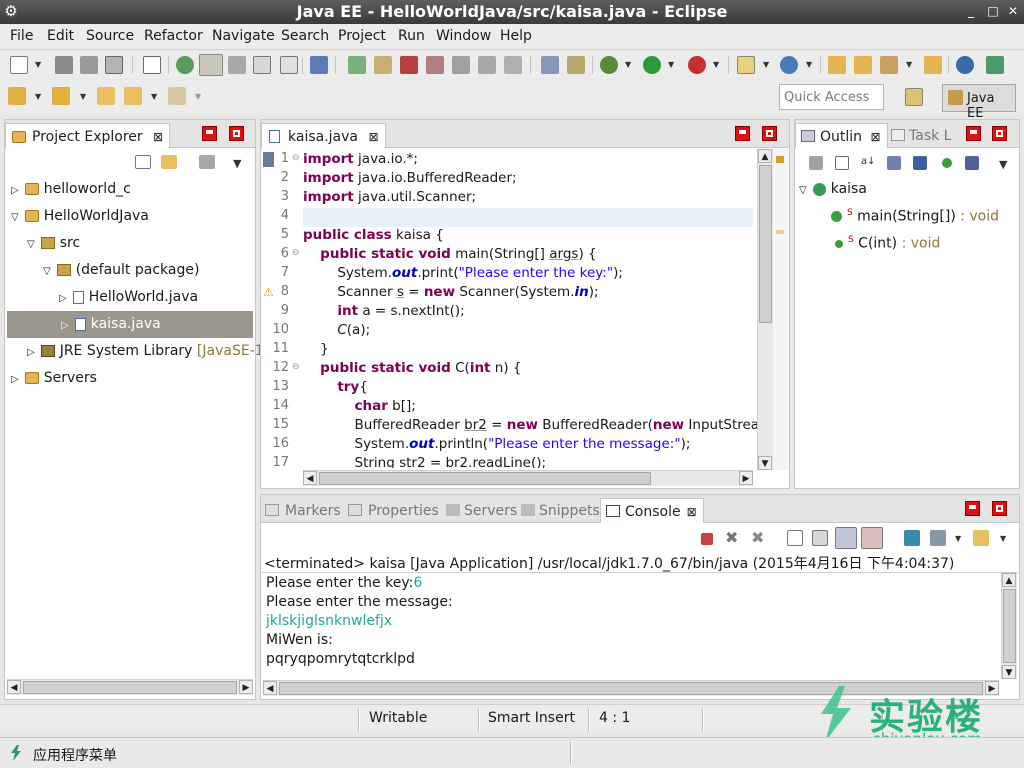 The width and height of the screenshot is (1024, 768). What do you see at coordinates (780, 232) in the screenshot?
I see `occurrence-marker` at bounding box center [780, 232].